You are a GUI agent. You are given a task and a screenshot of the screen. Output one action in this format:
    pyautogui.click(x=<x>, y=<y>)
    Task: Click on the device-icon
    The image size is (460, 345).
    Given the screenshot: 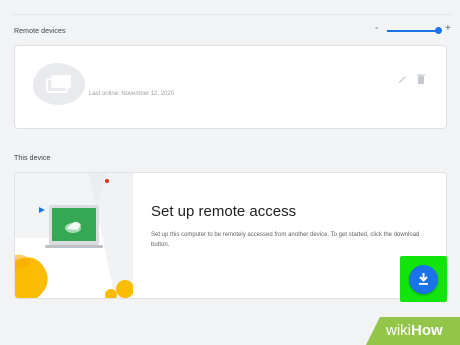 What is the action you would take?
    pyautogui.click(x=58, y=84)
    